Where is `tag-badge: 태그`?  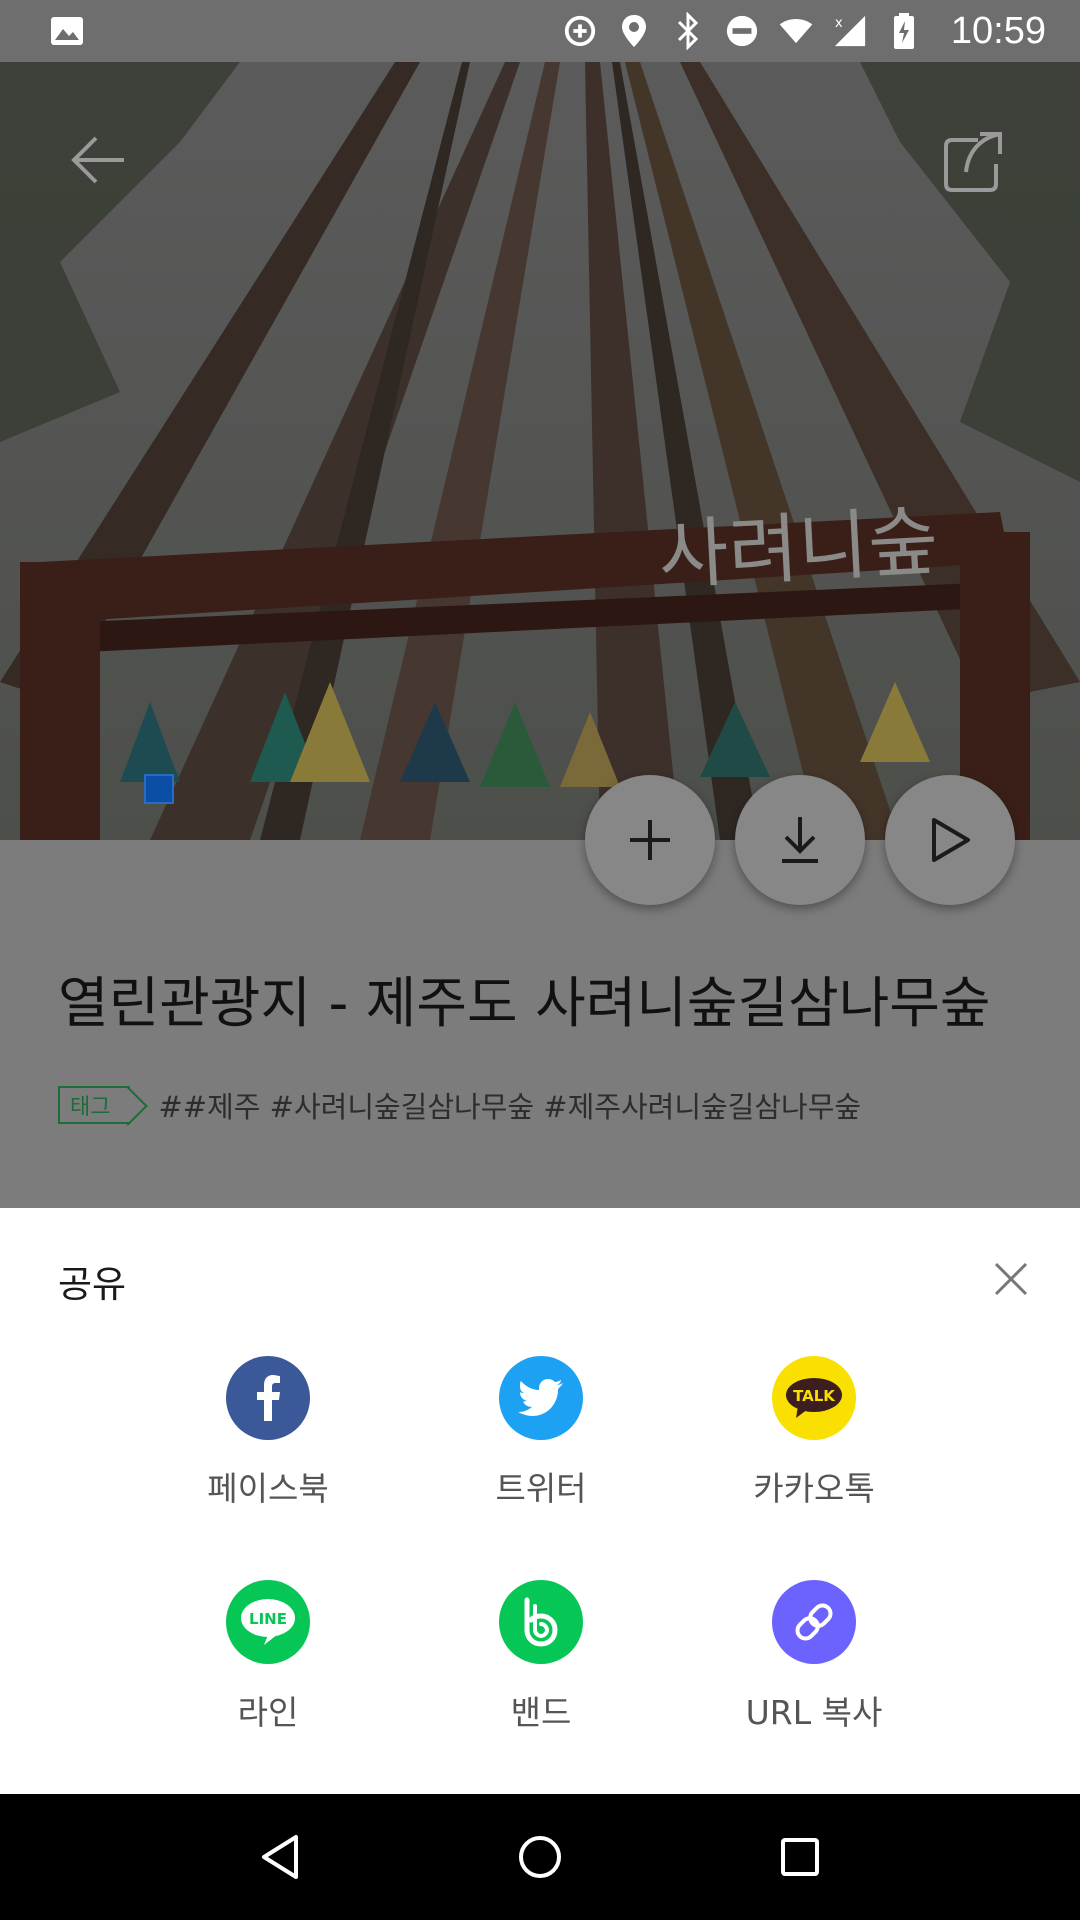 tag-badge: 태그 is located at coordinates (94, 1105).